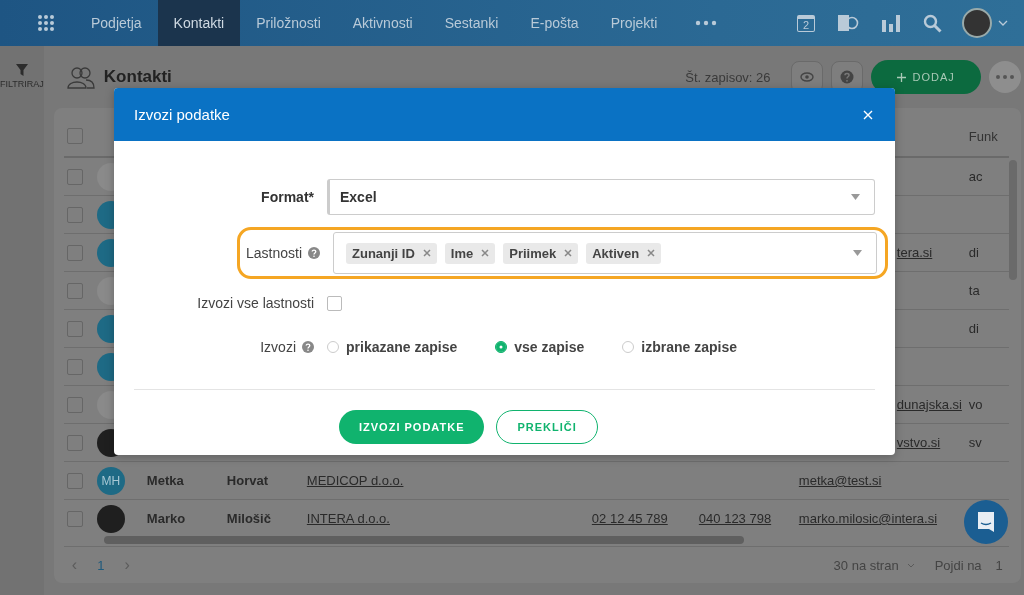 This screenshot has width=1024, height=595. What do you see at coordinates (974, 290) in the screenshot?
I see `table-cell: ta` at bounding box center [974, 290].